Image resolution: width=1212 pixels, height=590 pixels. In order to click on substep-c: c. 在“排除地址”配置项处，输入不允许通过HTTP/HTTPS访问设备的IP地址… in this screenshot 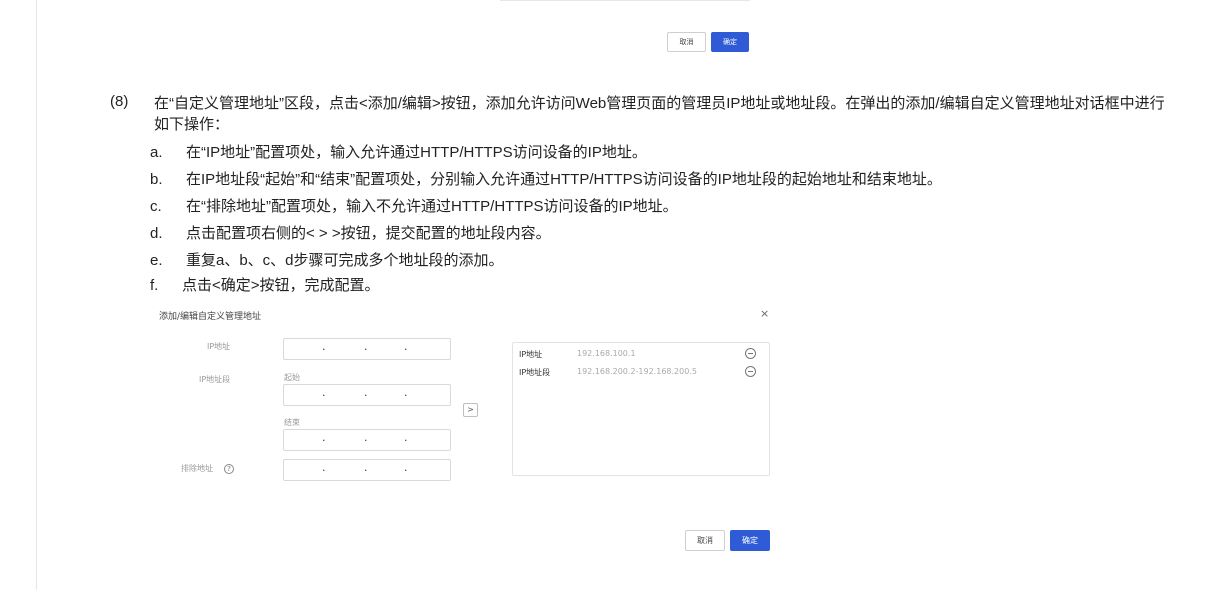, I will do `click(414, 207)`.